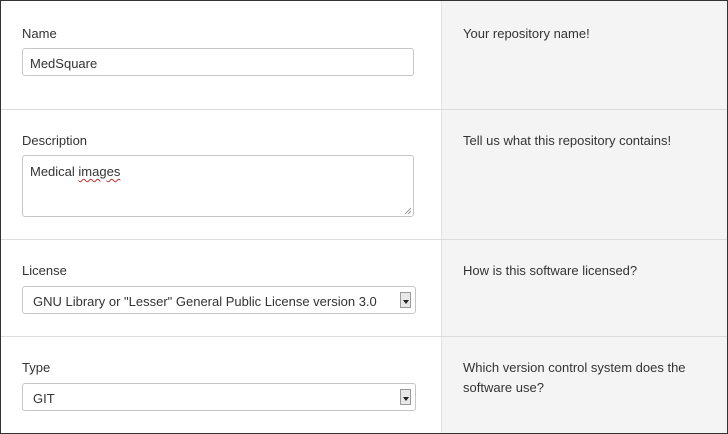  I want to click on description-textarea-value: Medical images, so click(75, 171).